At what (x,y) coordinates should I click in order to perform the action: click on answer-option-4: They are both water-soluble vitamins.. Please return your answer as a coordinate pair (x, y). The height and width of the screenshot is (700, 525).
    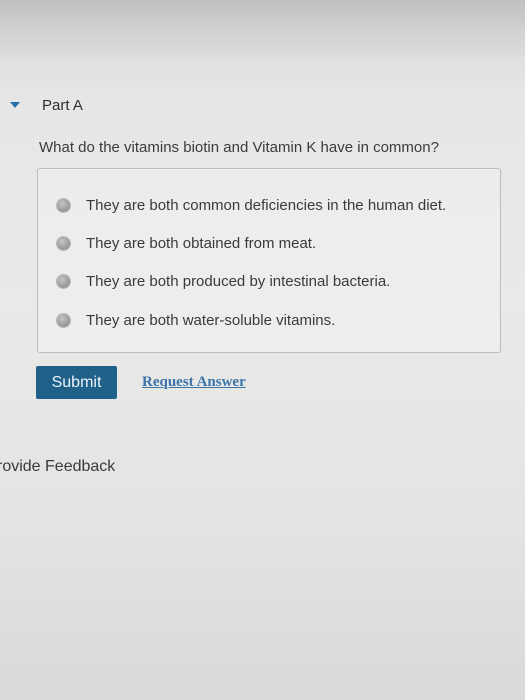
    Looking at the image, I should click on (196, 320).